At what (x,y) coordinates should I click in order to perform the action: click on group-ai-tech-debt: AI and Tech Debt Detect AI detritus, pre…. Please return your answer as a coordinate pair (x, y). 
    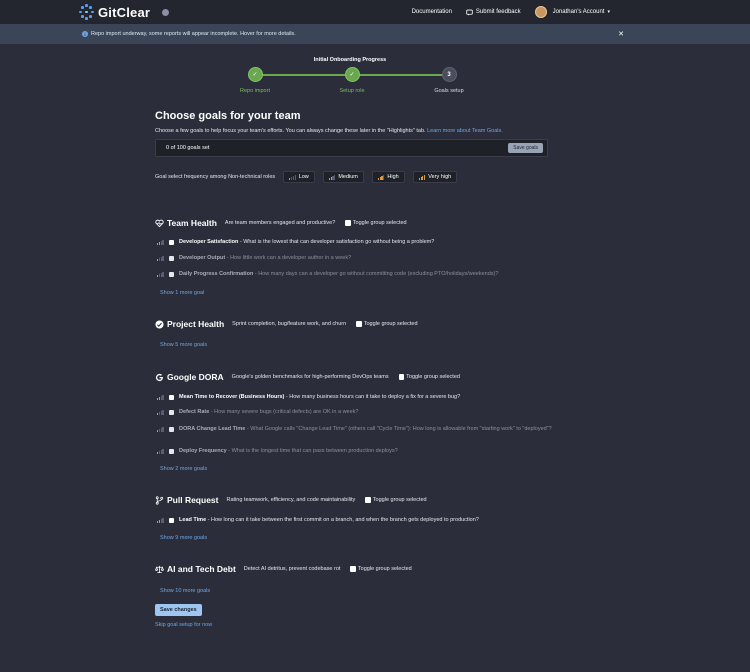
    Looking at the image, I should click on (365, 569).